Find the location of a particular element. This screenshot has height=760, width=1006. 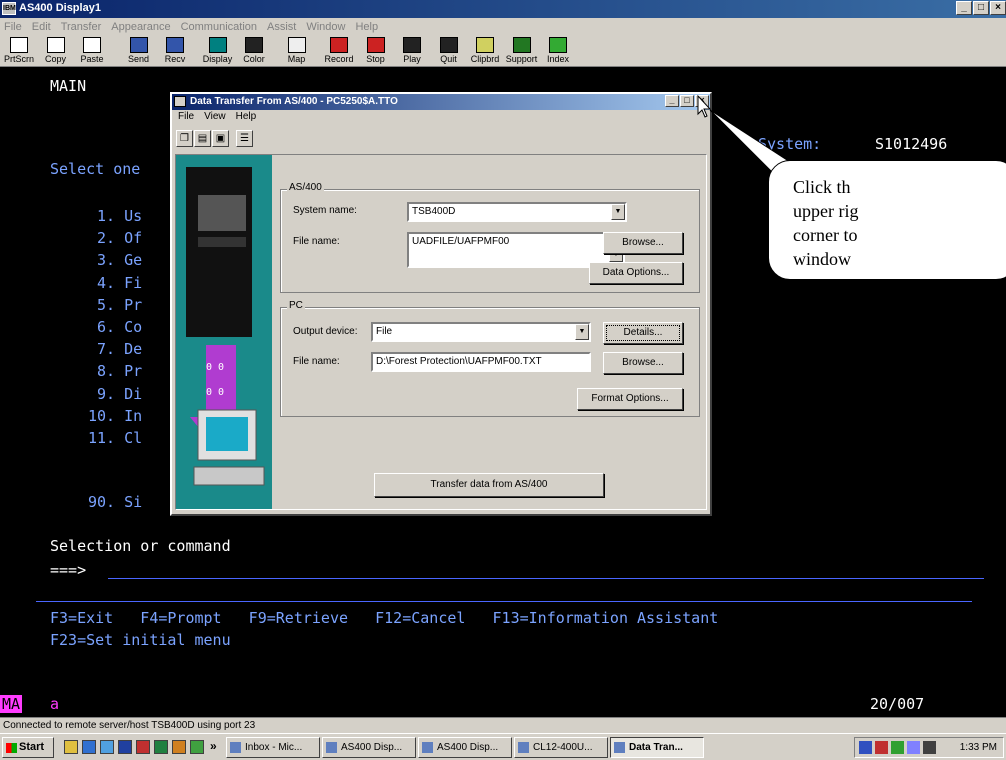

toolbar-prtscrn-button: PrtScrn is located at coordinates (19, 51).